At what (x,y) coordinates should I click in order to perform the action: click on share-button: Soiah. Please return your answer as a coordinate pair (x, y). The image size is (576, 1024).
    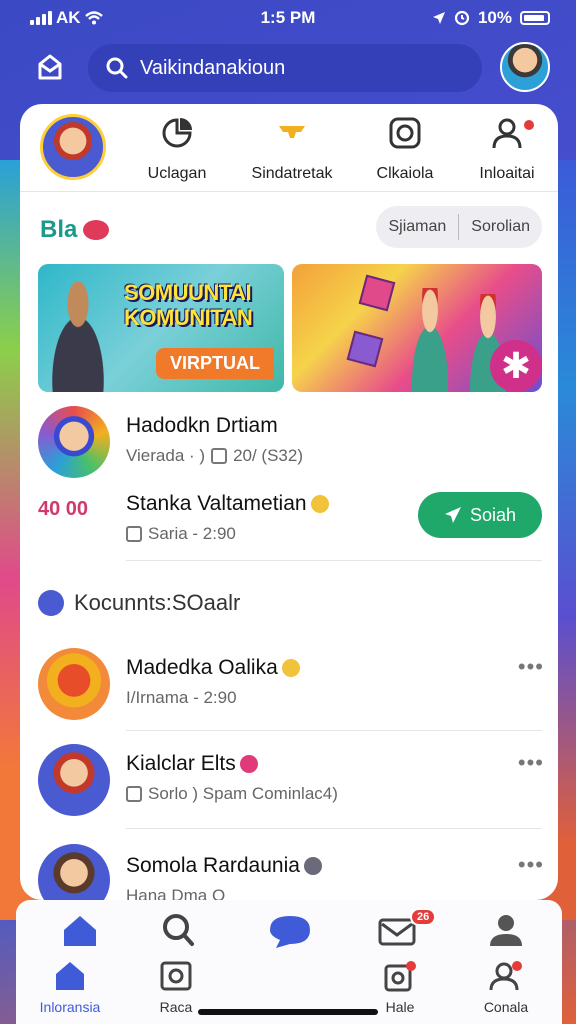
    Looking at the image, I should click on (480, 515).